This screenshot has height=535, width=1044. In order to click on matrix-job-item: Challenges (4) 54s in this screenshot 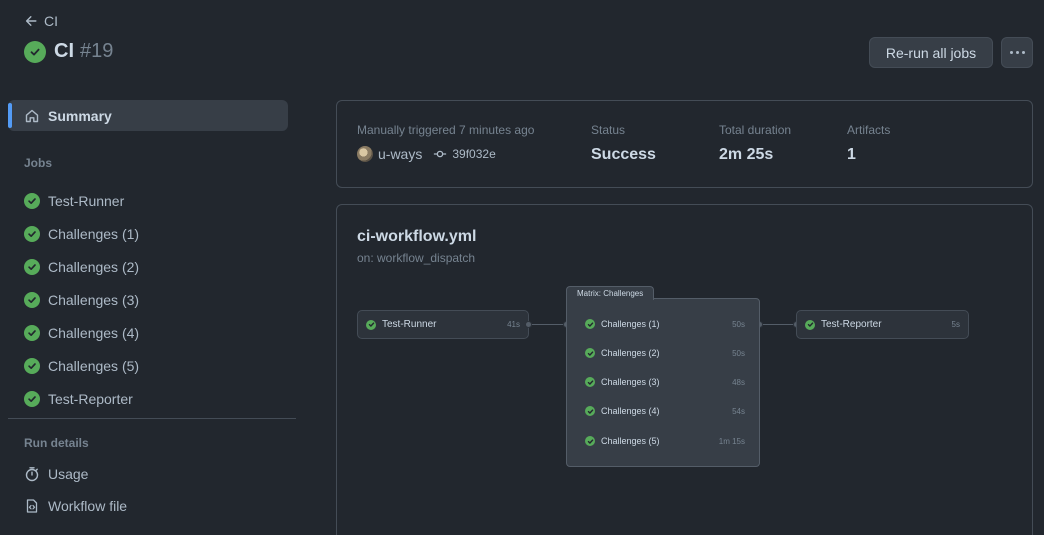, I will do `click(665, 411)`.